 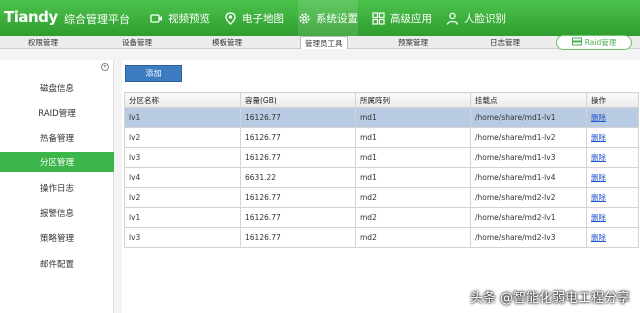 I want to click on main-nav: 视频预览 电子地图 系统设置 高级应用 人脸识别, so click(x=335, y=18).